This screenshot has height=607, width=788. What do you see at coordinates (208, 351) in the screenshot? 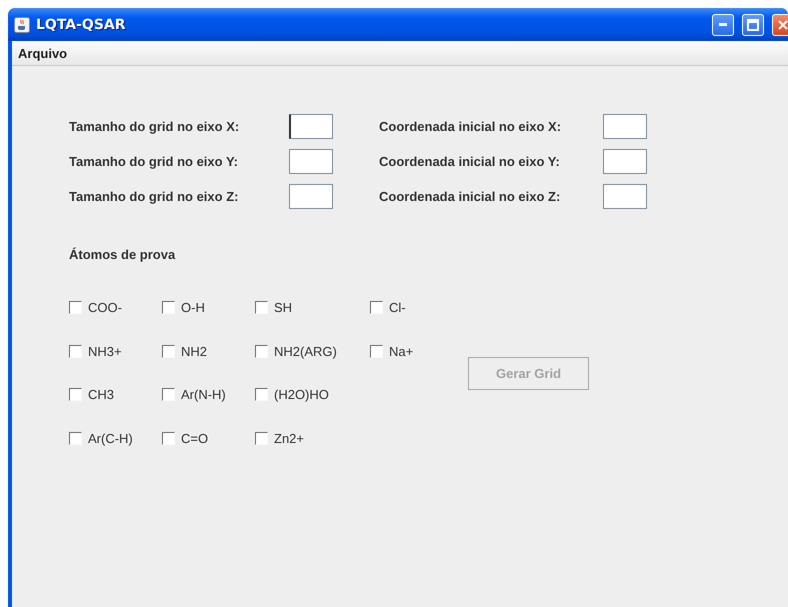
I see `checkbox-option: NH2` at bounding box center [208, 351].